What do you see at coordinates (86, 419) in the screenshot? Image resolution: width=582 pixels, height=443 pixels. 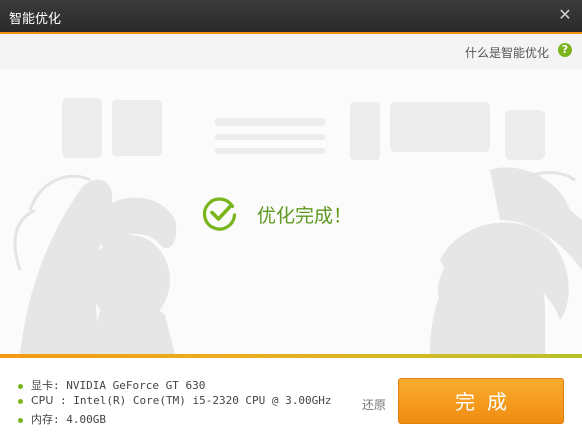 I see `spec-value: 4.00GB` at bounding box center [86, 419].